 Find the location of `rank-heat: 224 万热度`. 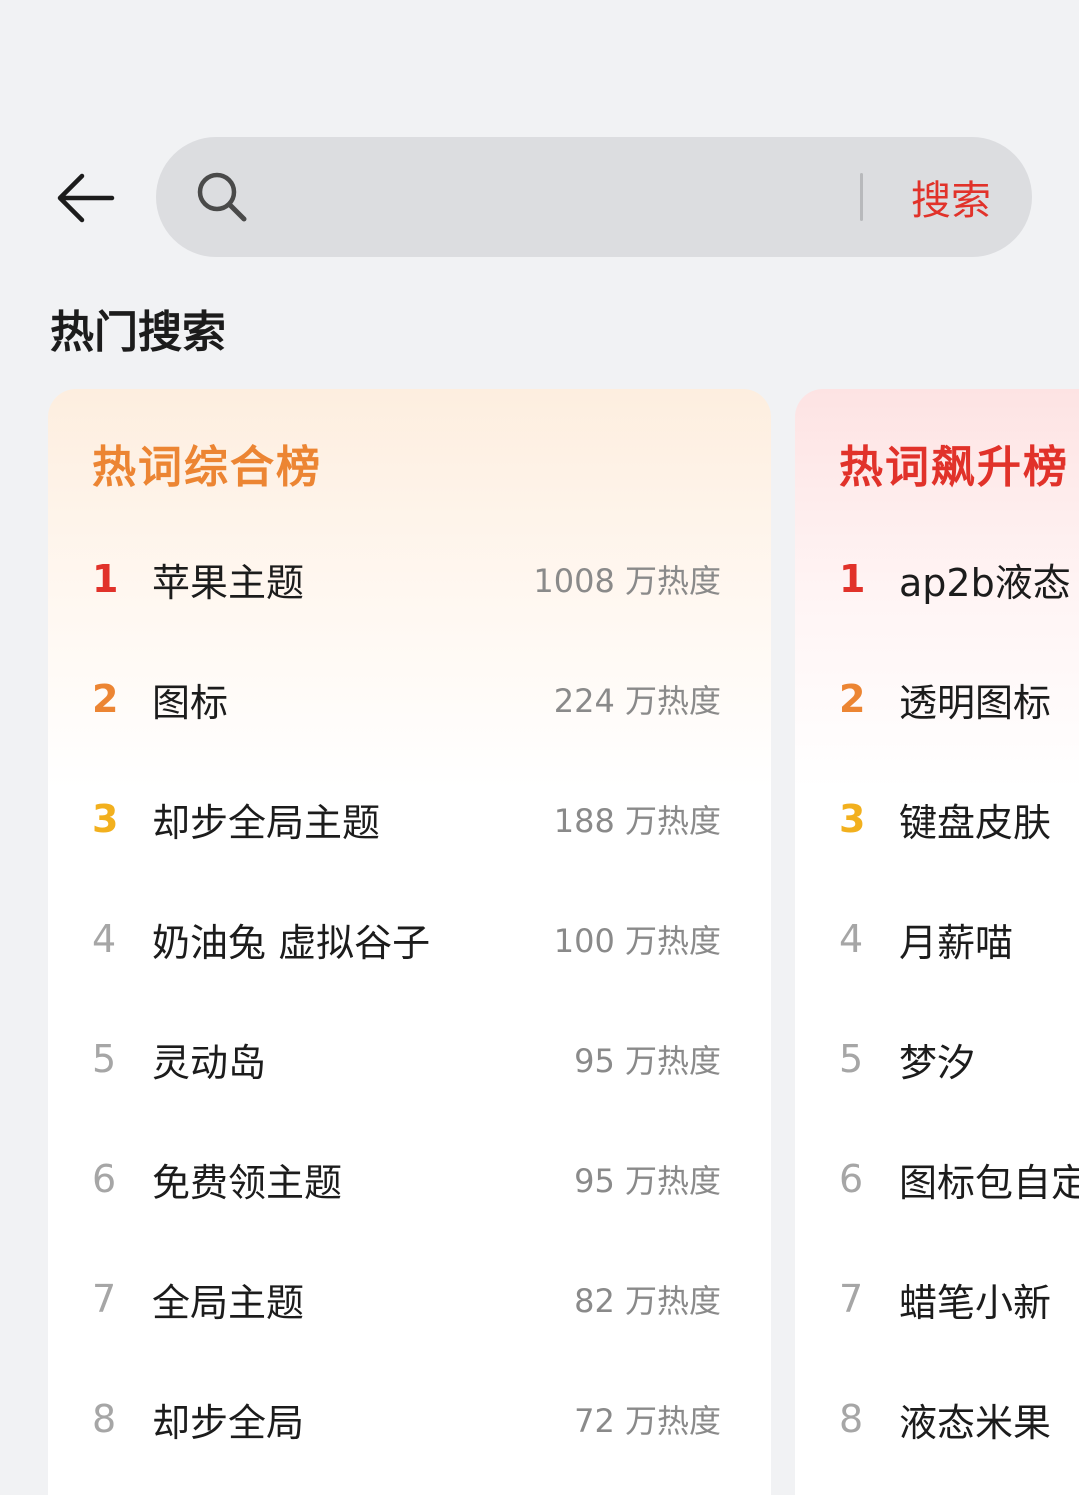

rank-heat: 224 万热度 is located at coordinates (637, 701).